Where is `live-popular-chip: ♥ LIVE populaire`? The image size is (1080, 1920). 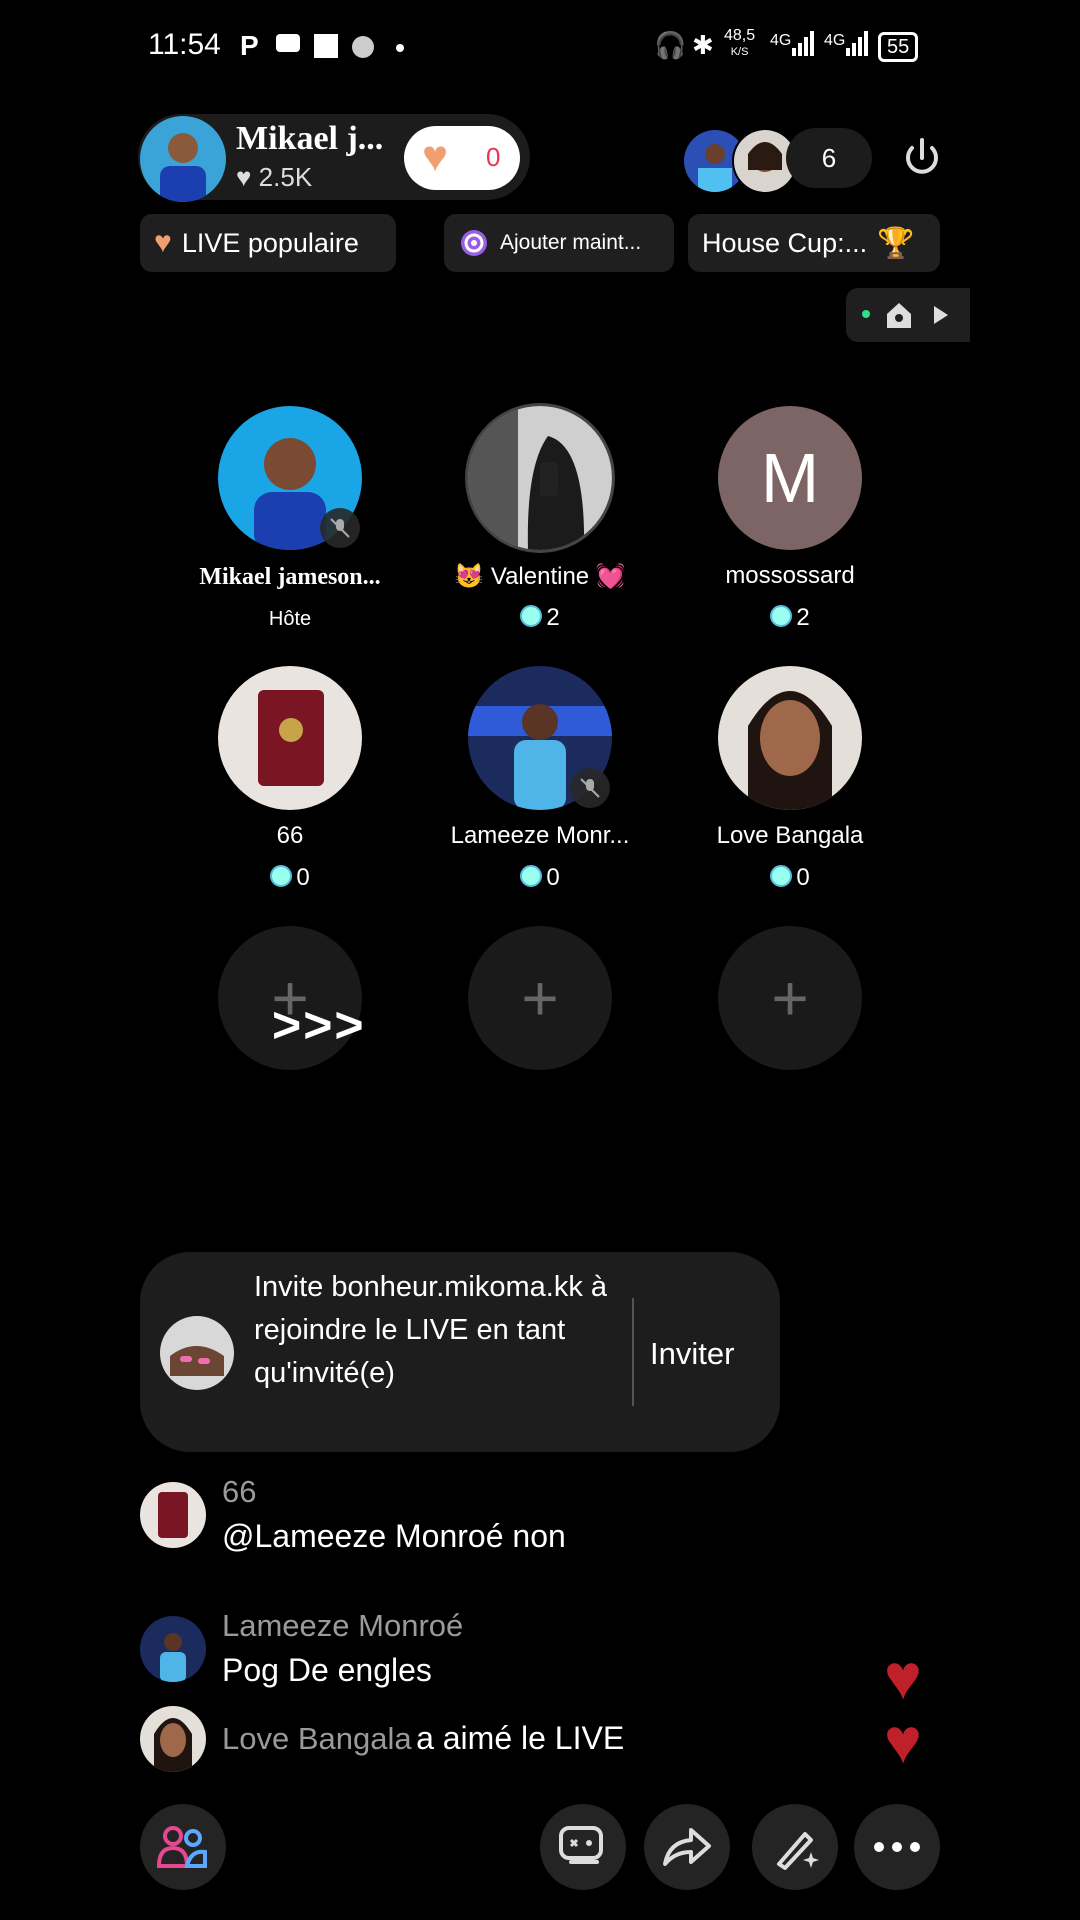
live-popular-chip: ♥ LIVE populaire is located at coordinates (268, 243).